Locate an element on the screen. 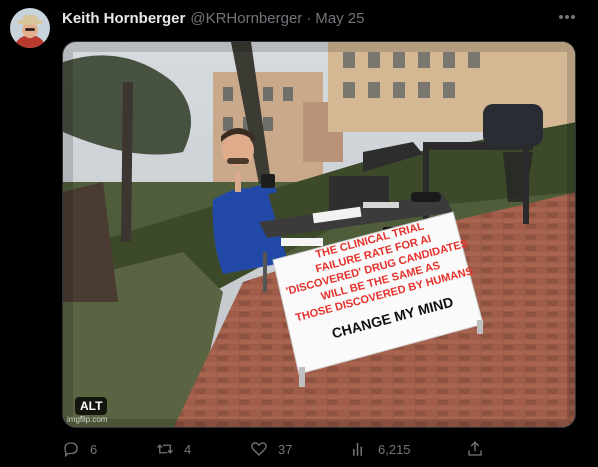 The width and height of the screenshot is (598, 467). like-count: 37 is located at coordinates (285, 449).